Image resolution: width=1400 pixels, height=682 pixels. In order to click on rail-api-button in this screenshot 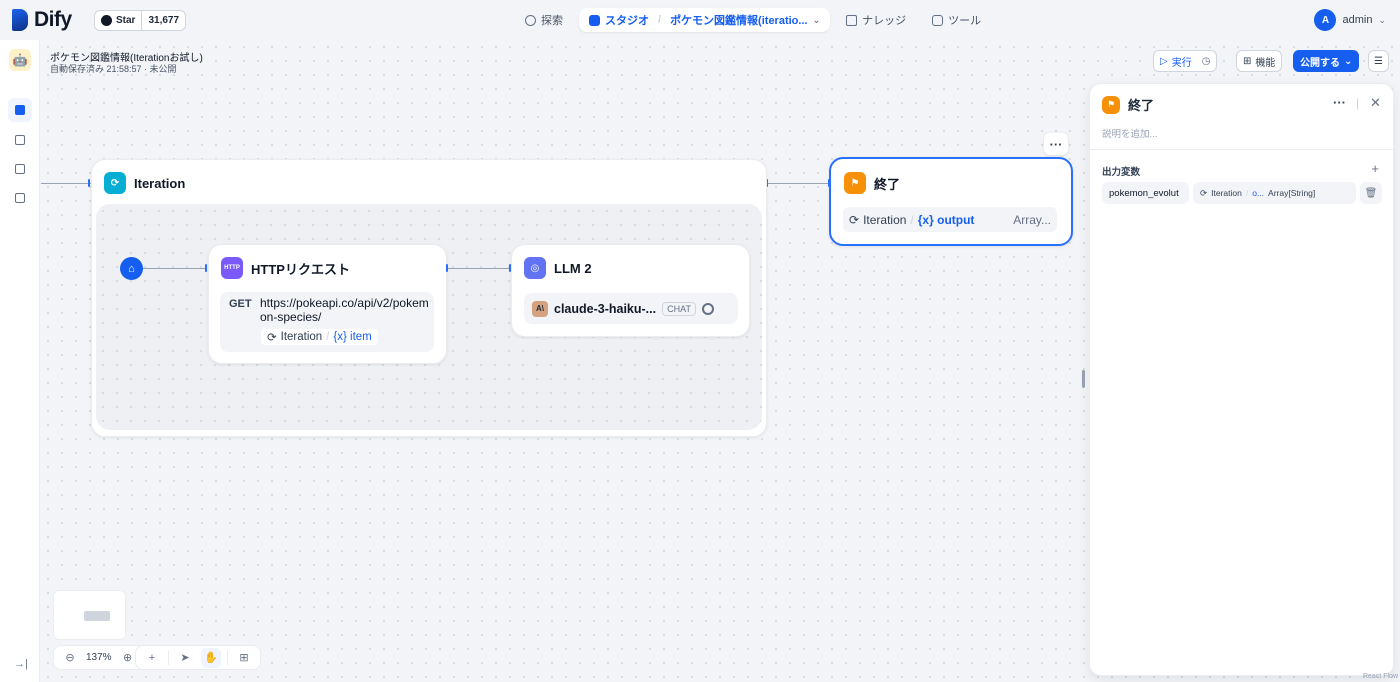, I will do `click(20, 140)`.